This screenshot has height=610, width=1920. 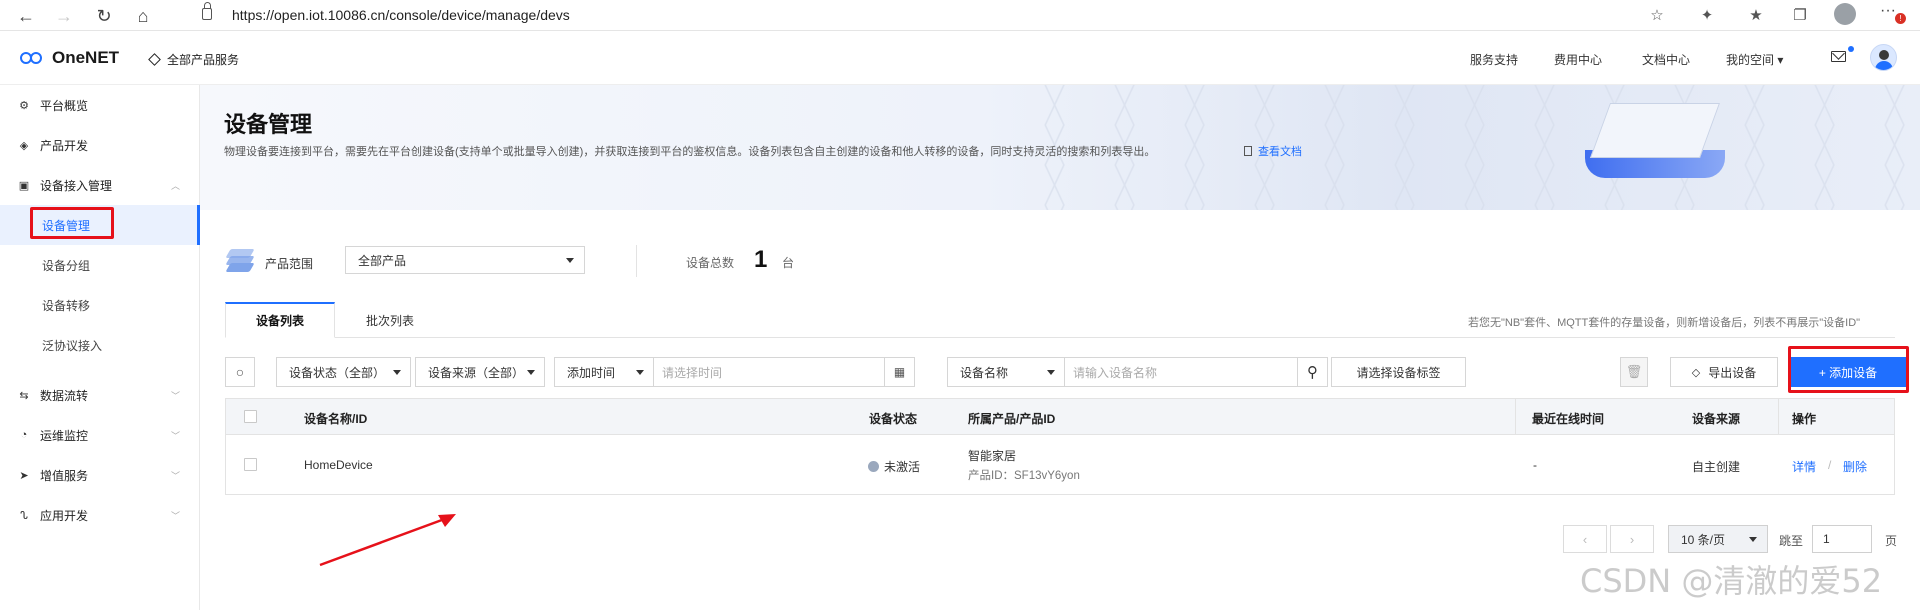 What do you see at coordinates (1060, 337) in the screenshot?
I see `tabs-baseline` at bounding box center [1060, 337].